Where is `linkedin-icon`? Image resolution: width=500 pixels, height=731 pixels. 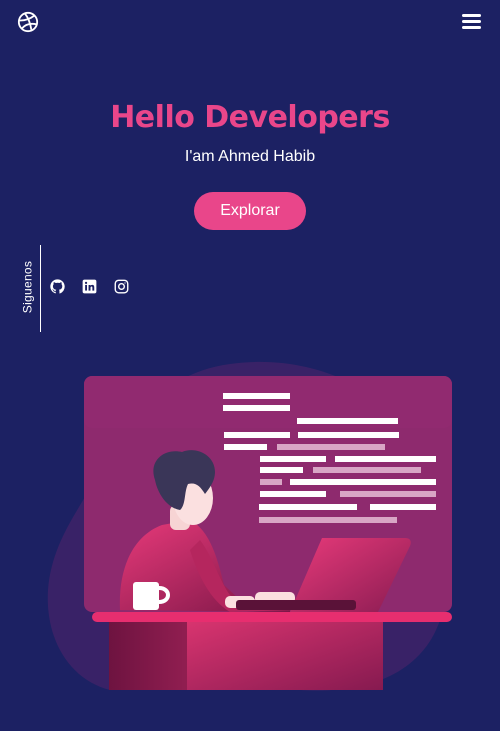
linkedin-icon is located at coordinates (89, 286).